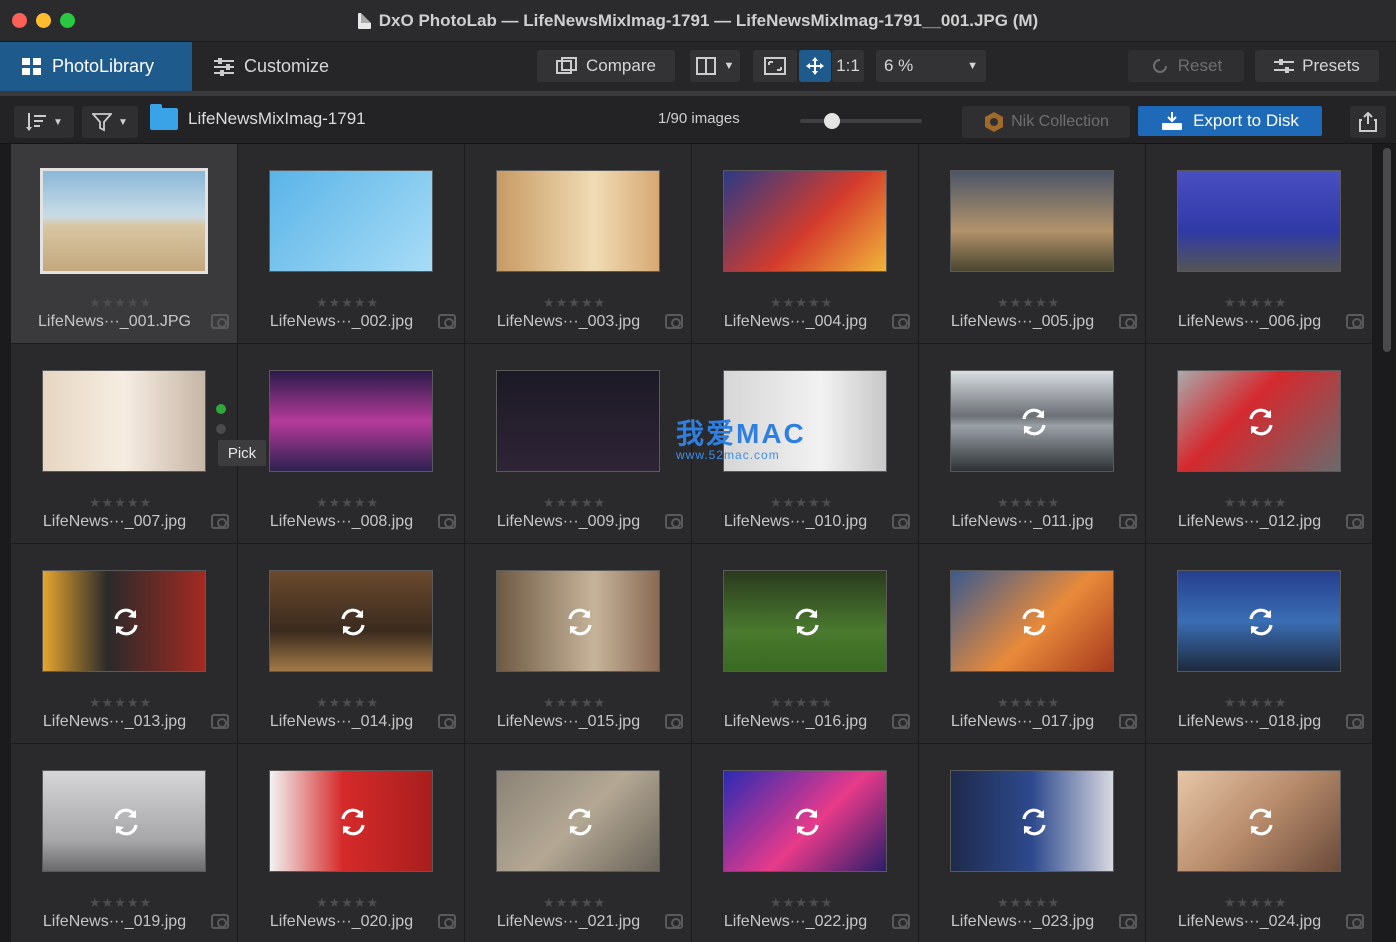  I want to click on thumbnail-cell: ★★★★★ LifeNews···_022.jpg, so click(805, 843).